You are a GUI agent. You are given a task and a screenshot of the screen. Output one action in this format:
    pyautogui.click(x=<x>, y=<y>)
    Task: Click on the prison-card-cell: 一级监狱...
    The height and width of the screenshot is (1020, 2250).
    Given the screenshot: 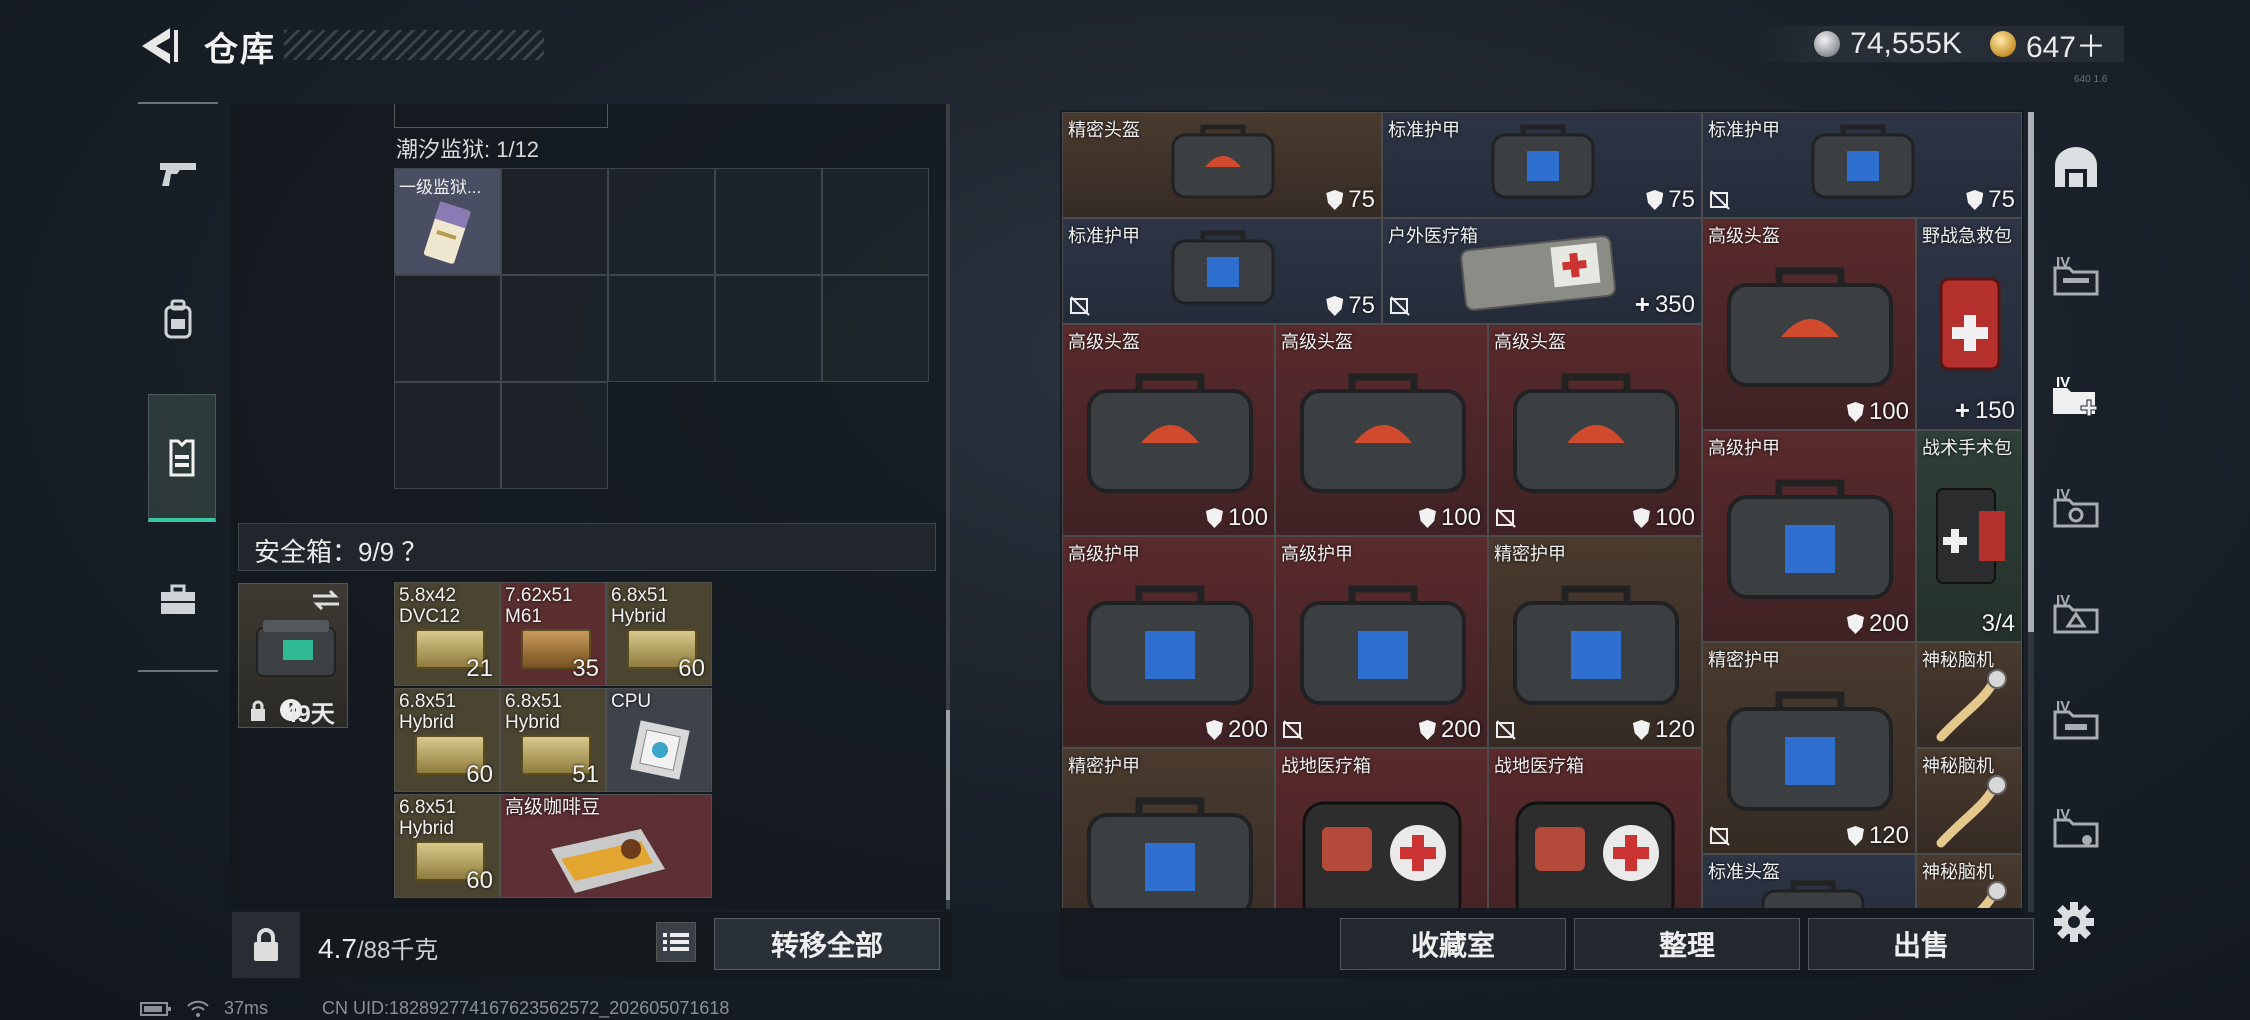 What is the action you would take?
    pyautogui.click(x=447, y=221)
    